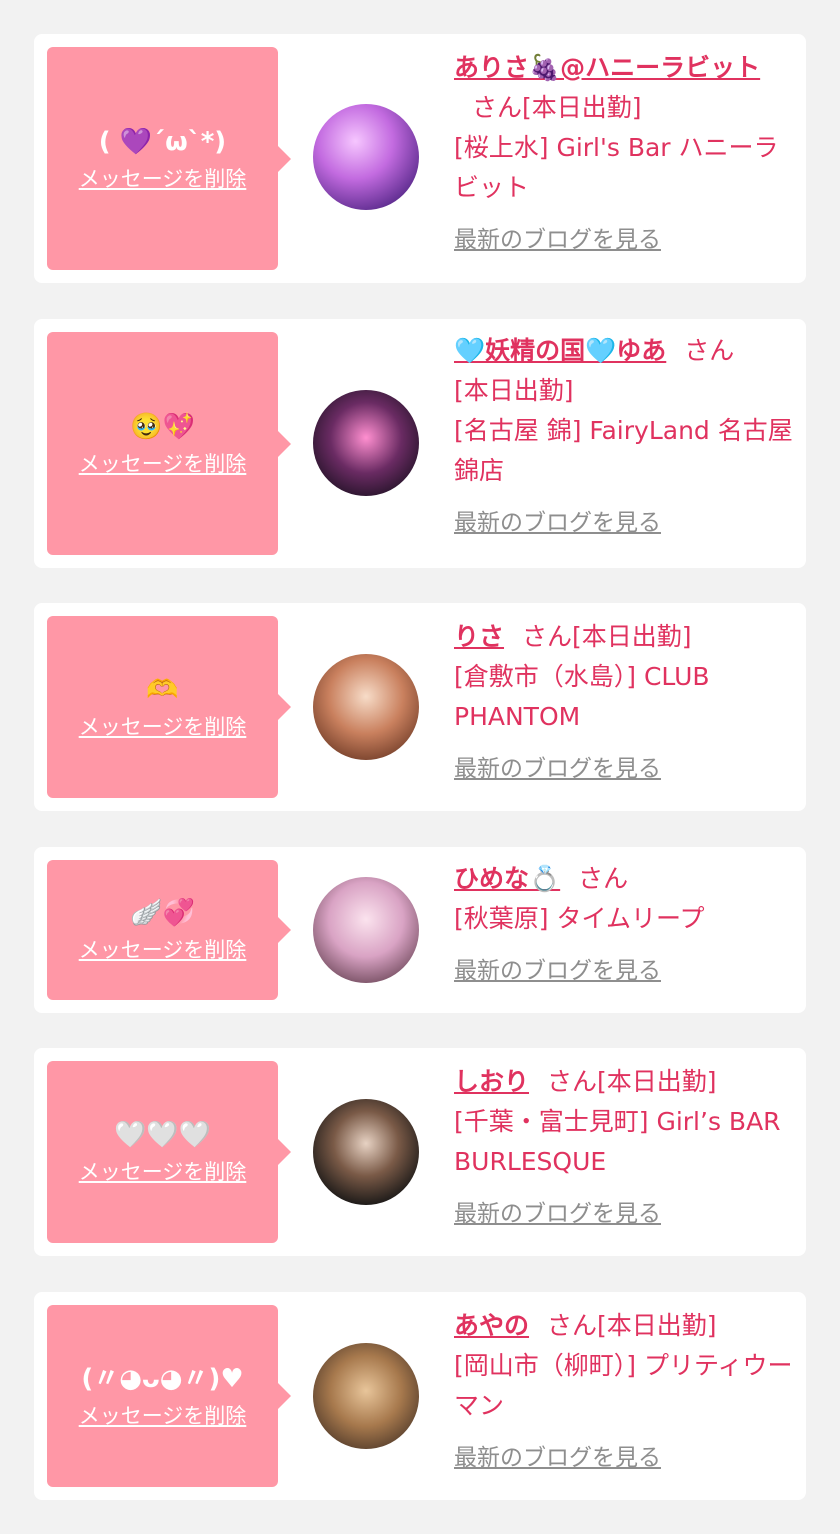  What do you see at coordinates (162, 141) in the screenshot?
I see `message-text: ( 💜´ω`*)` at bounding box center [162, 141].